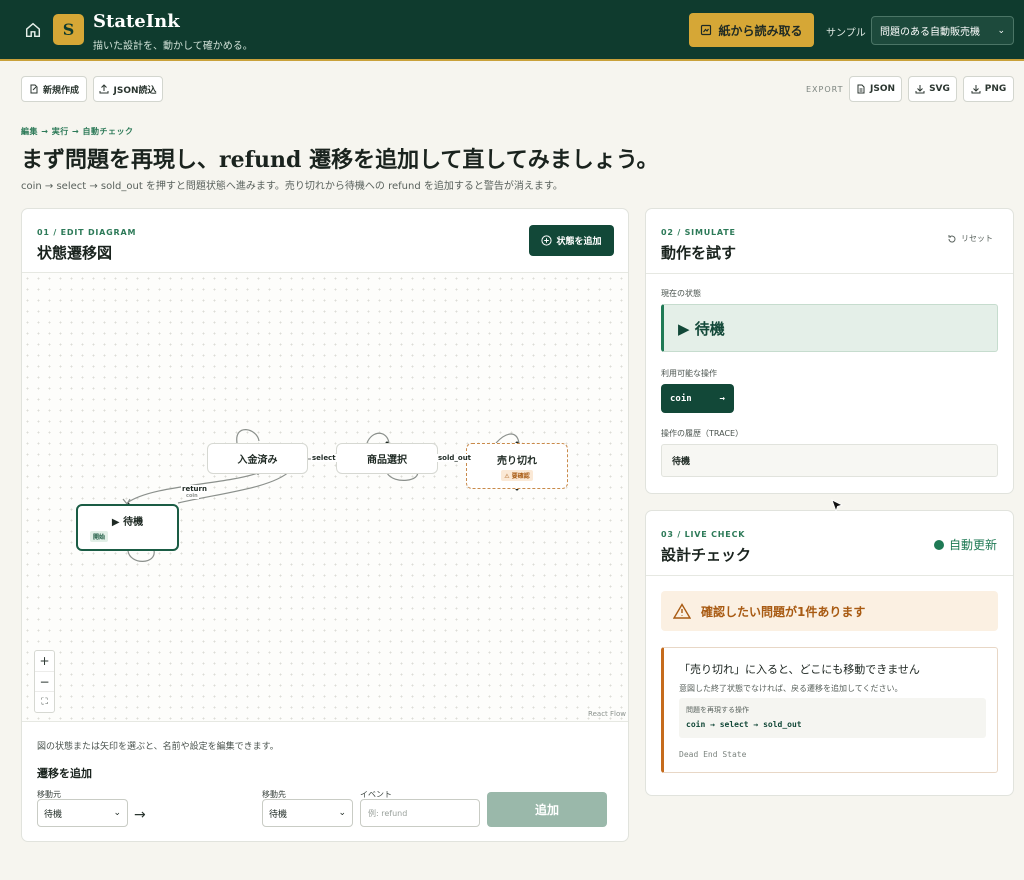 Image resolution: width=1024 pixels, height=880 pixels. I want to click on mouse-cursor-icon, so click(837, 506).